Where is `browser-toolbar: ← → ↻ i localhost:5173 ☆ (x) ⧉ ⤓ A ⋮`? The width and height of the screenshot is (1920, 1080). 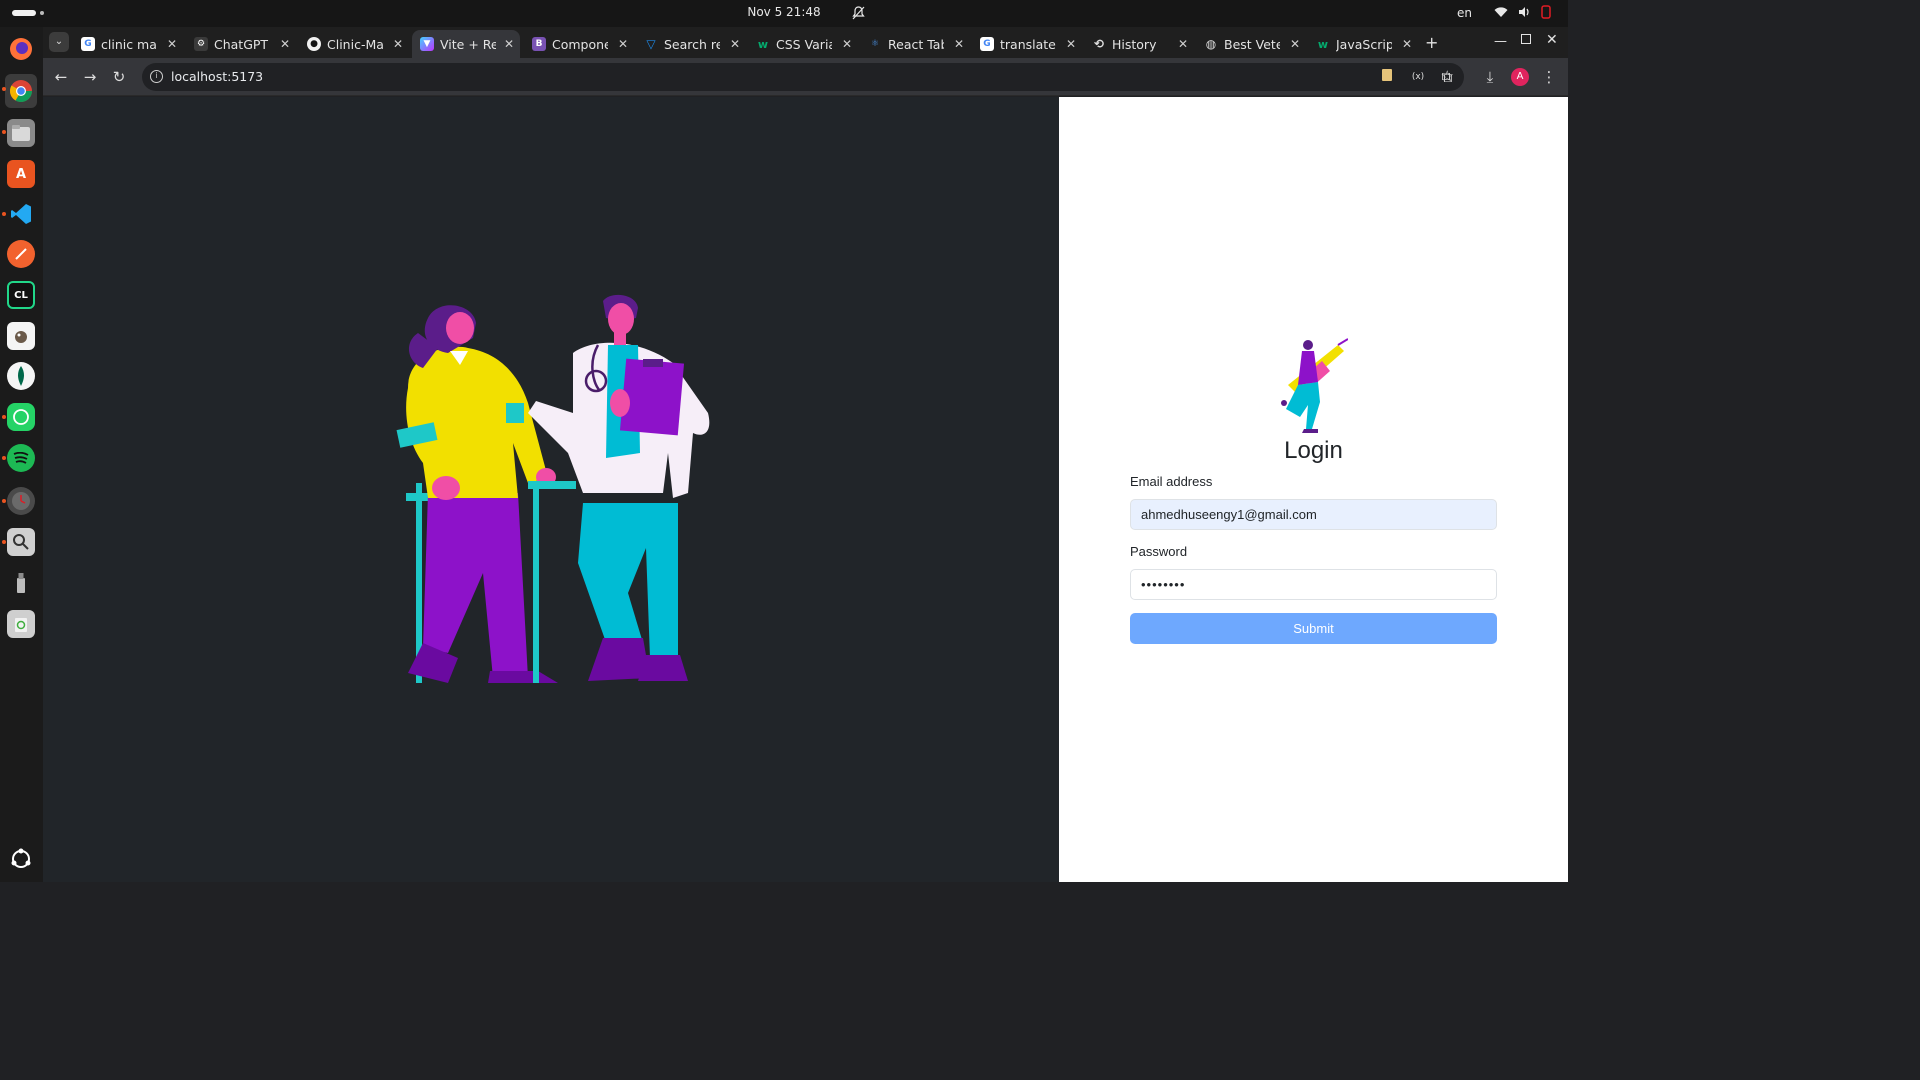
browser-toolbar: ← → ↻ i localhost:5173 ☆ (x) ⧉ ⤓ A ⋮ is located at coordinates (805, 77).